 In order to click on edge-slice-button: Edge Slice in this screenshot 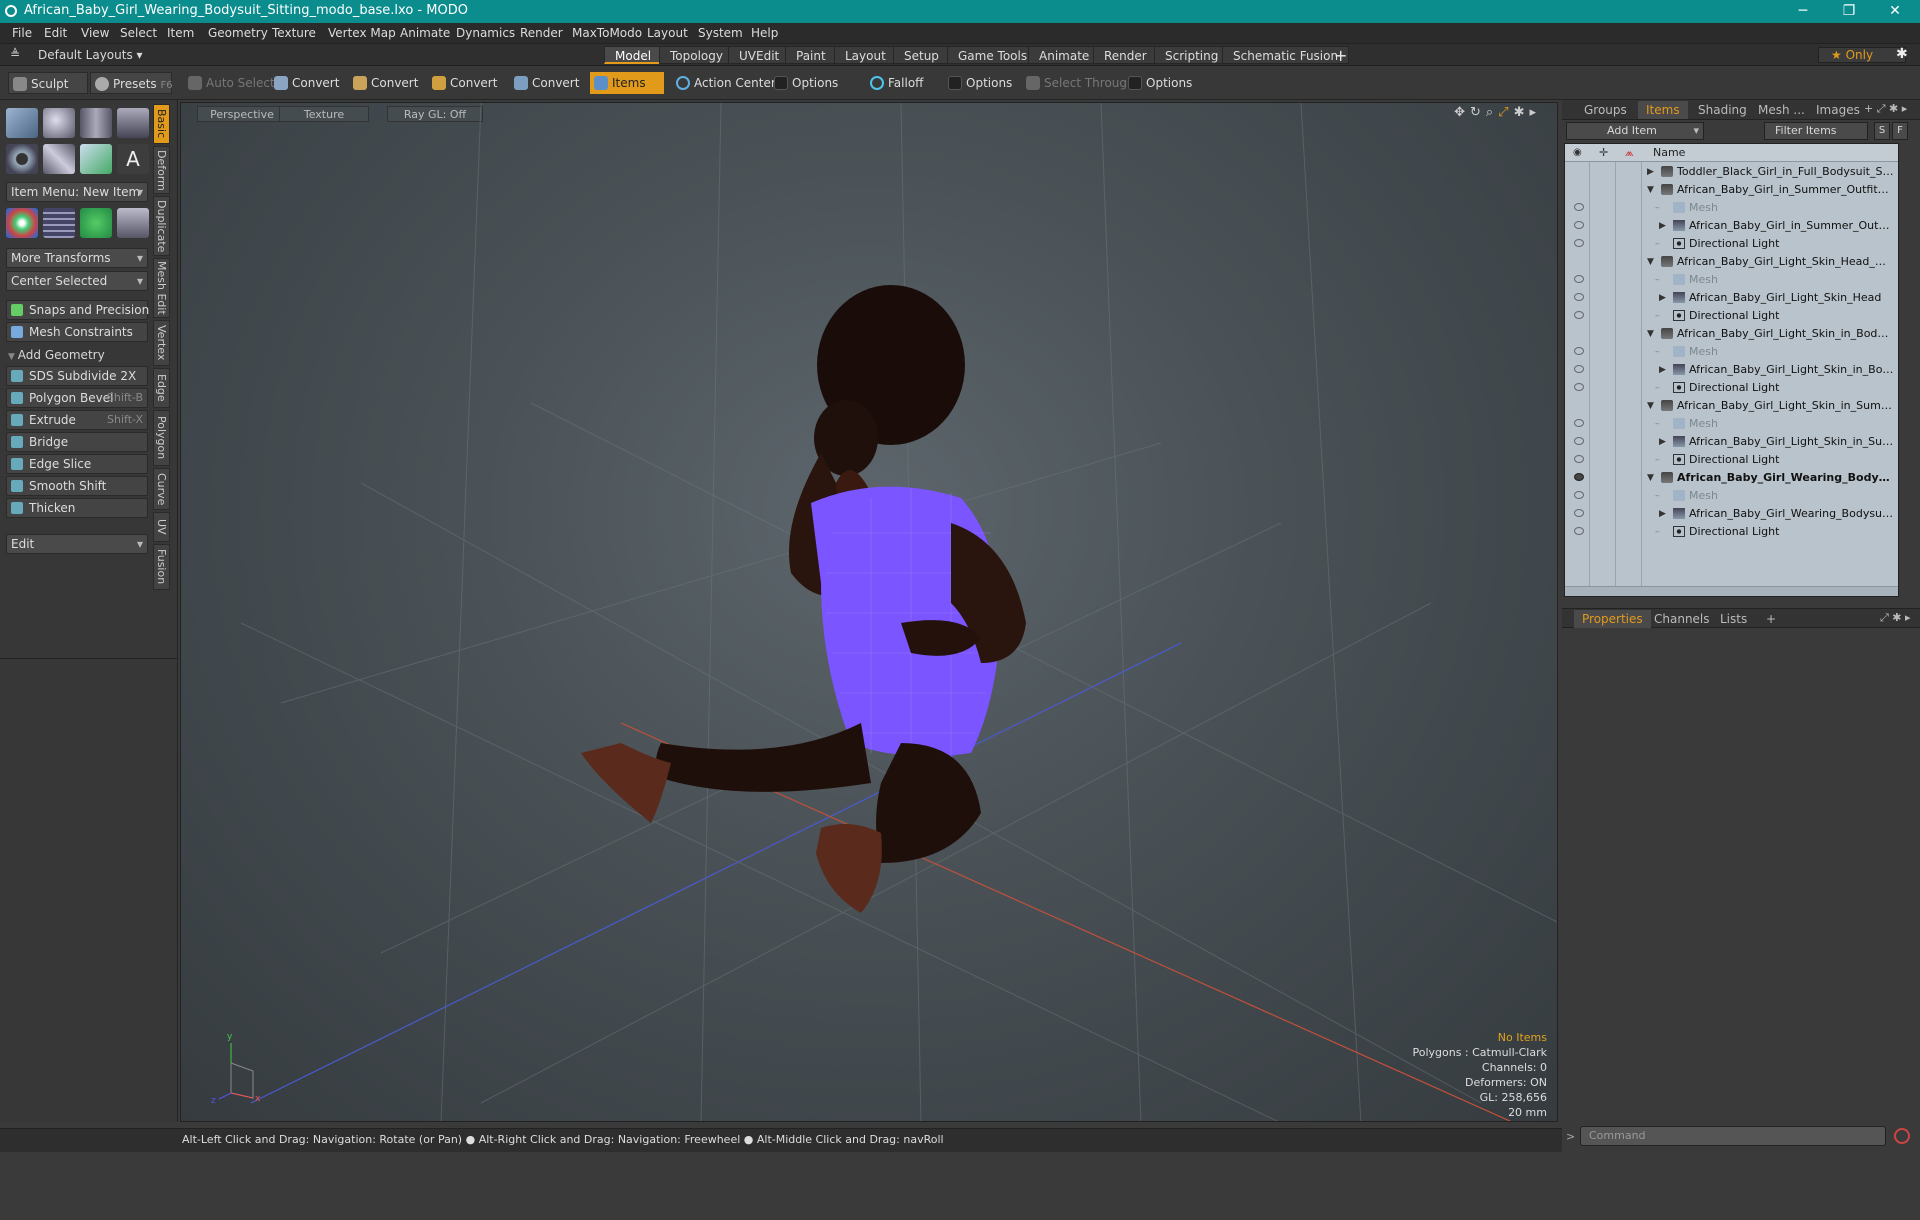, I will do `click(77, 464)`.